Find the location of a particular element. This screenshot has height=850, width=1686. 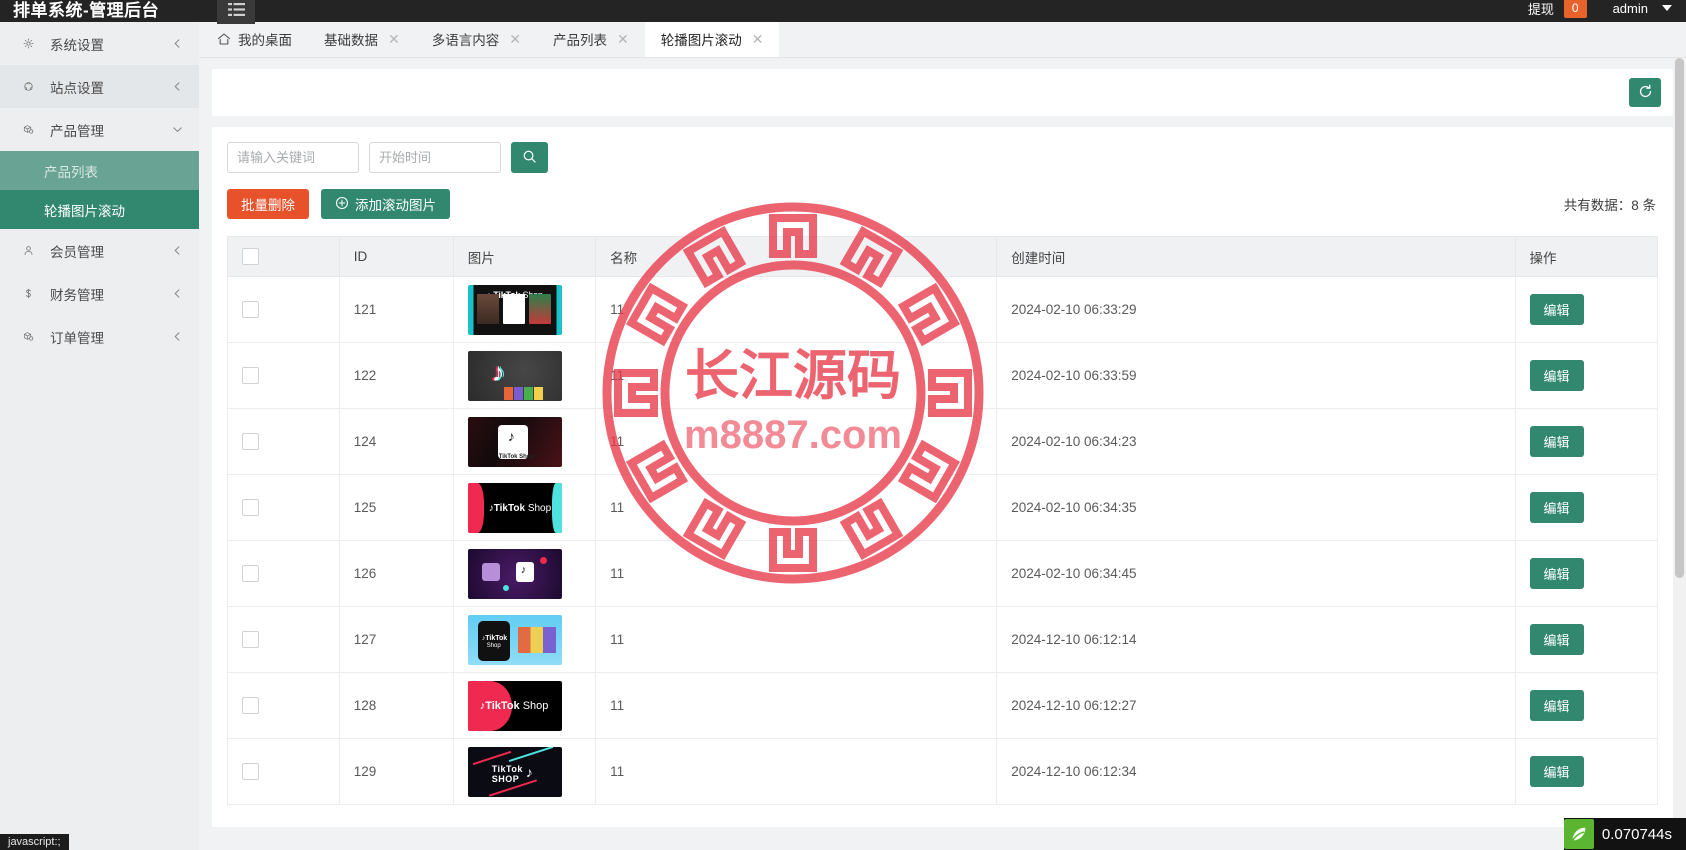

thumbnail-tiktok-shop-banner: ♪TikTok Shop is located at coordinates (514, 507).